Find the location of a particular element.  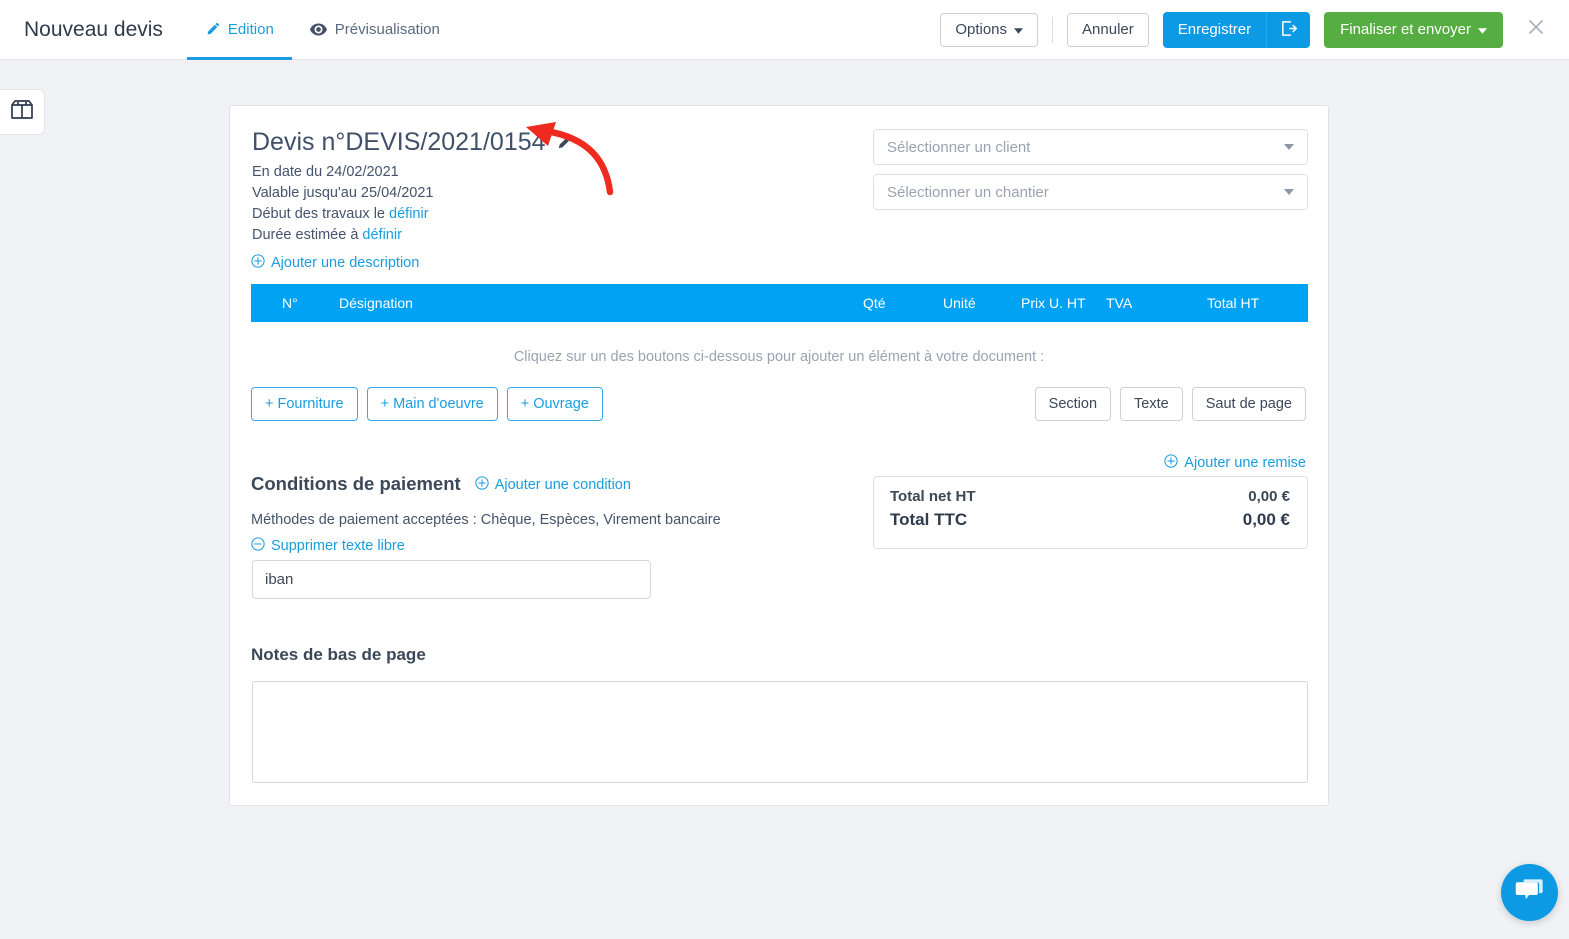

column-header-qty: Qté is located at coordinates (874, 303).